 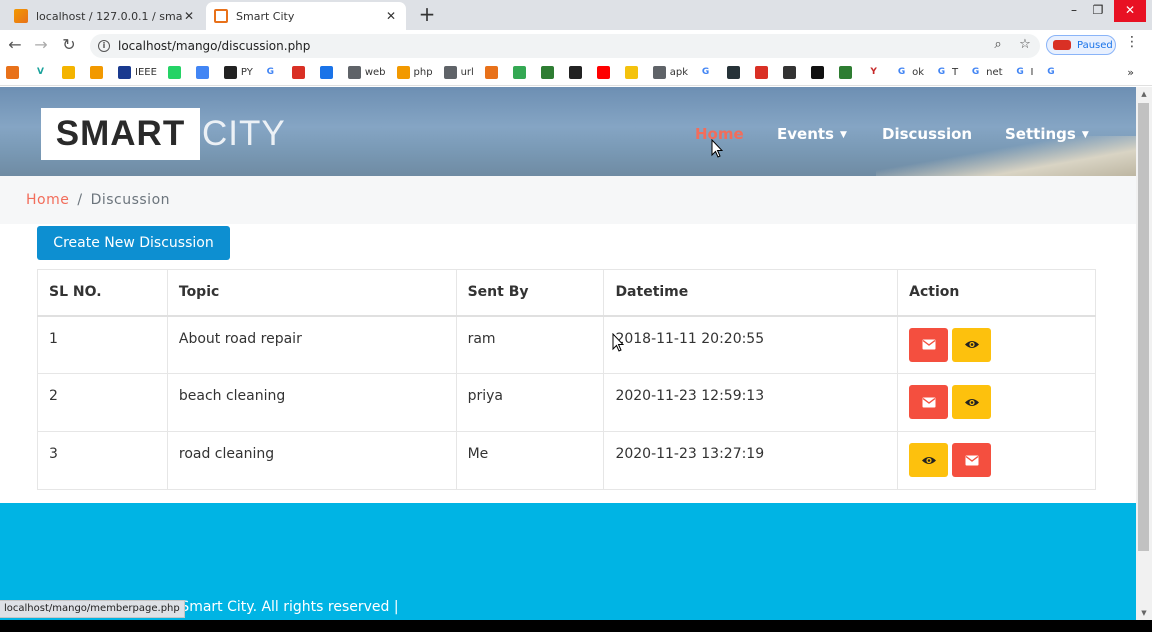 I want to click on bookmark-item: apk, so click(x=670, y=72).